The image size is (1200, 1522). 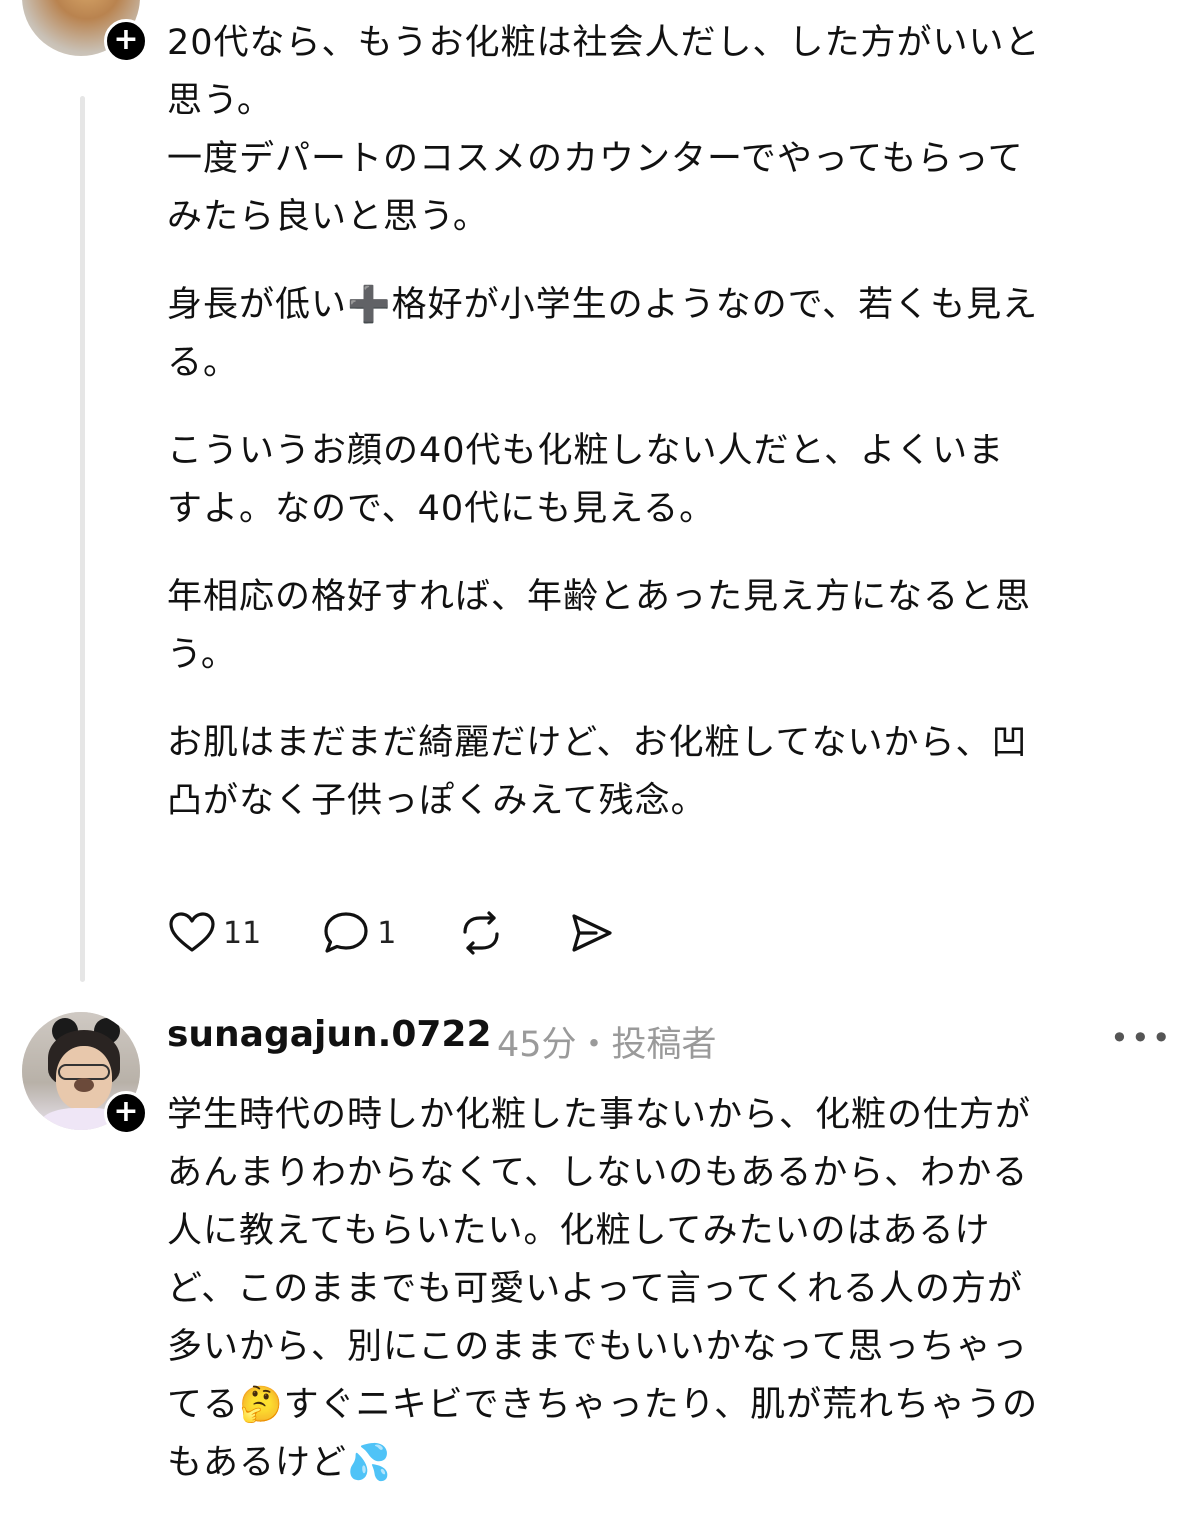 I want to click on post-meta: 45分・投稿者, so click(x=607, y=1045).